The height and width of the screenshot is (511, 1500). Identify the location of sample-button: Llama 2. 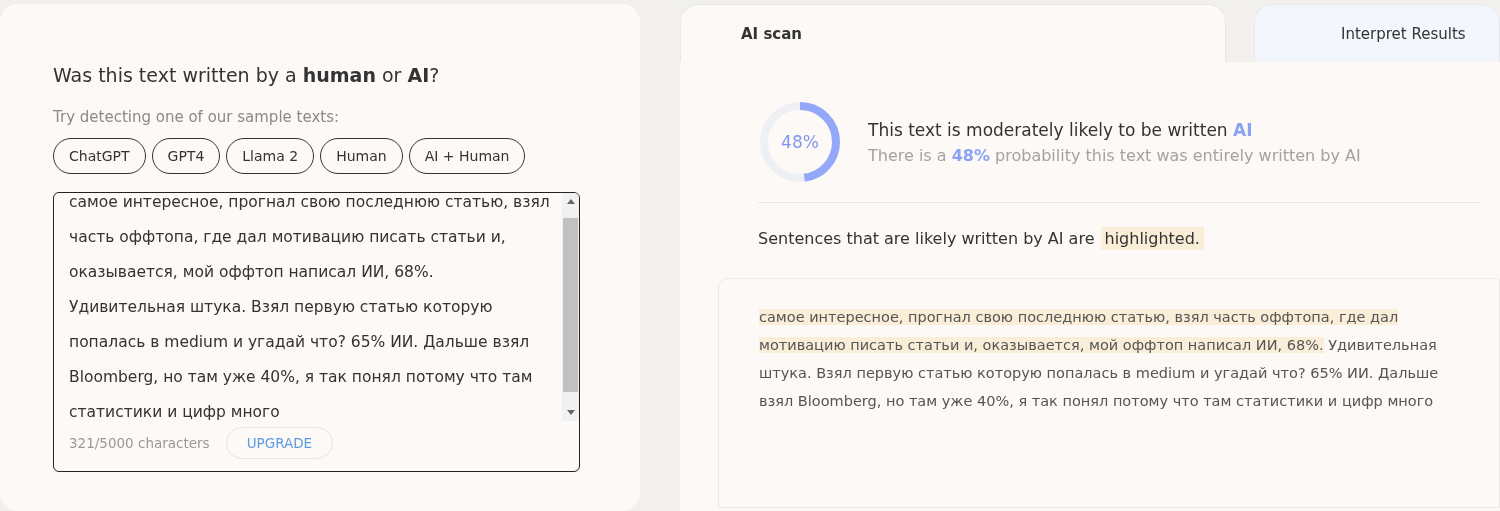
(270, 156).